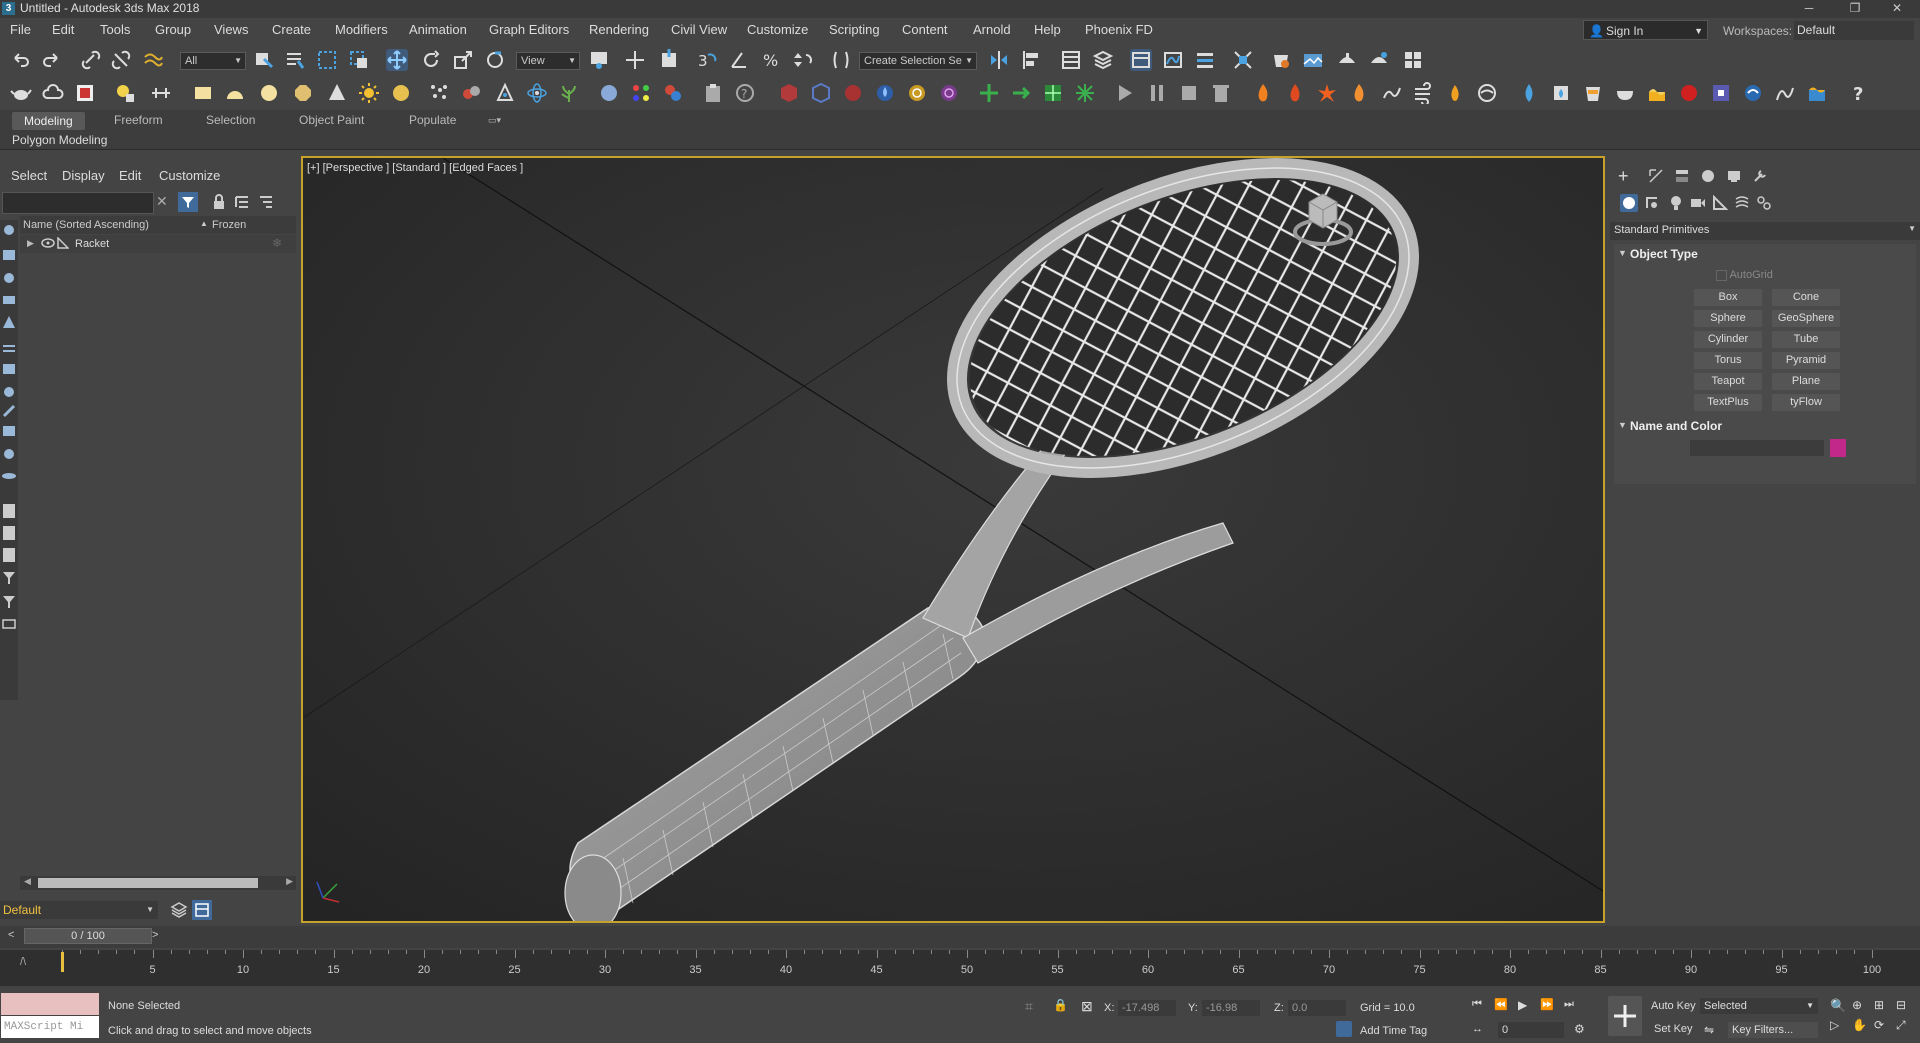 This screenshot has height=1043, width=1920. What do you see at coordinates (50, 1004) in the screenshot?
I see `maxscript-listener` at bounding box center [50, 1004].